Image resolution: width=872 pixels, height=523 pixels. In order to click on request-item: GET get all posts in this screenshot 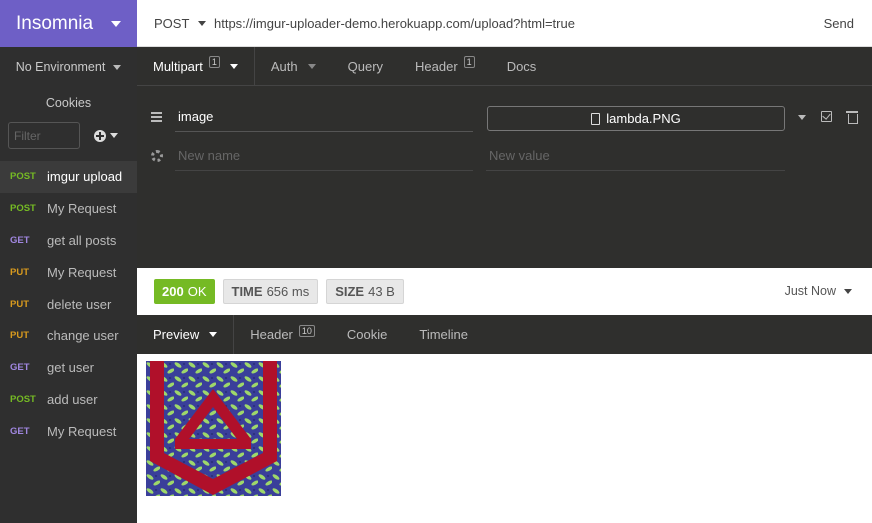, I will do `click(68, 241)`.